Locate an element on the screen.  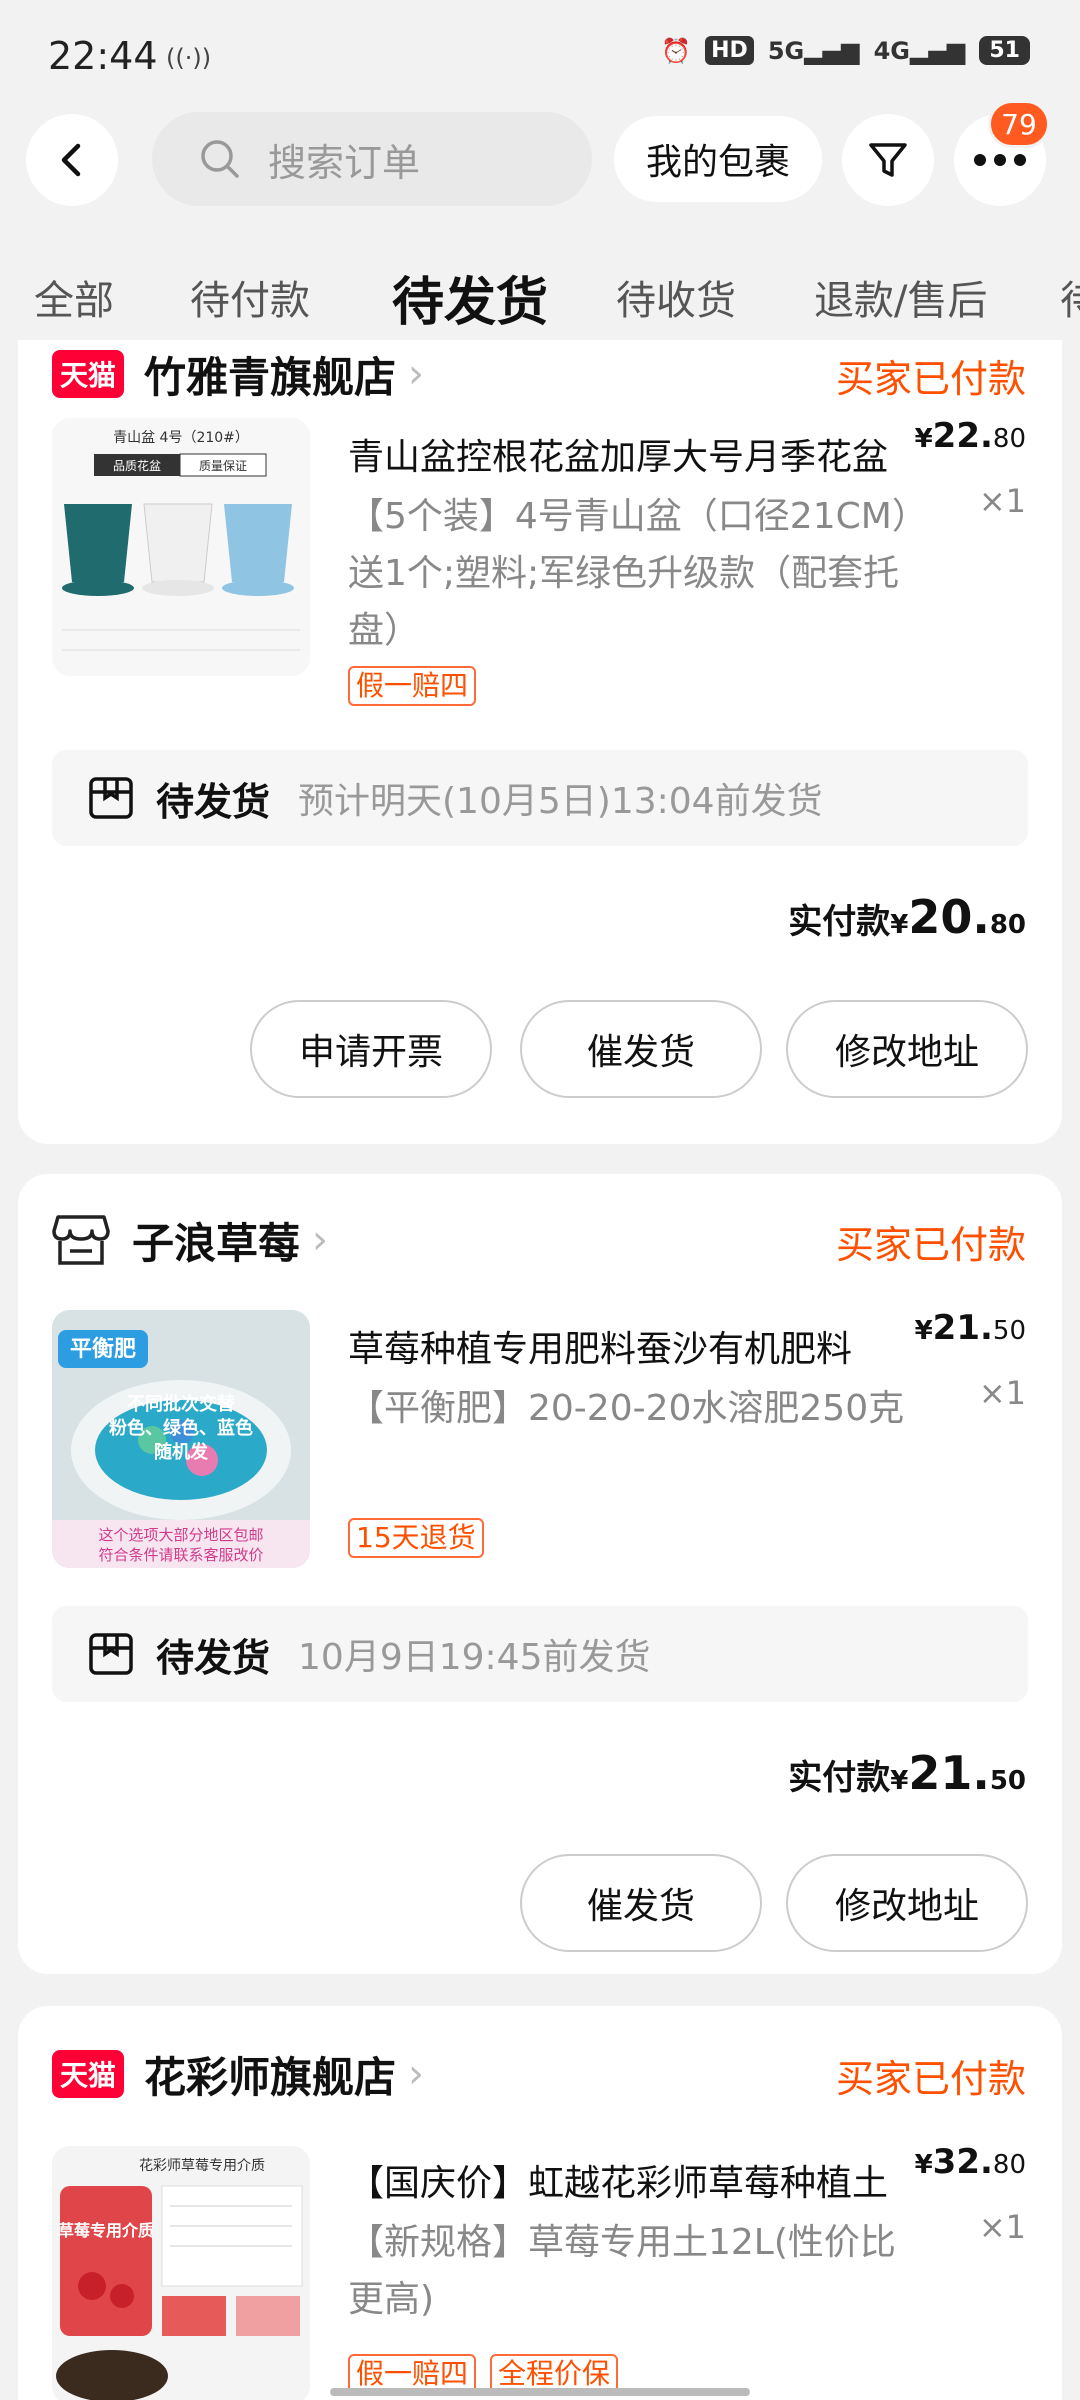
svg-text: 草莓专用介质 is located at coordinates (106, 2230).